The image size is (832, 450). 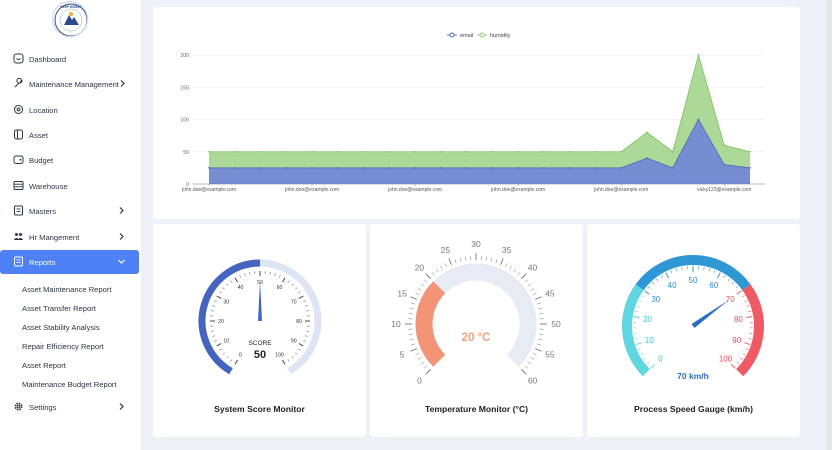 I want to click on wallet-icon, so click(x=18, y=159).